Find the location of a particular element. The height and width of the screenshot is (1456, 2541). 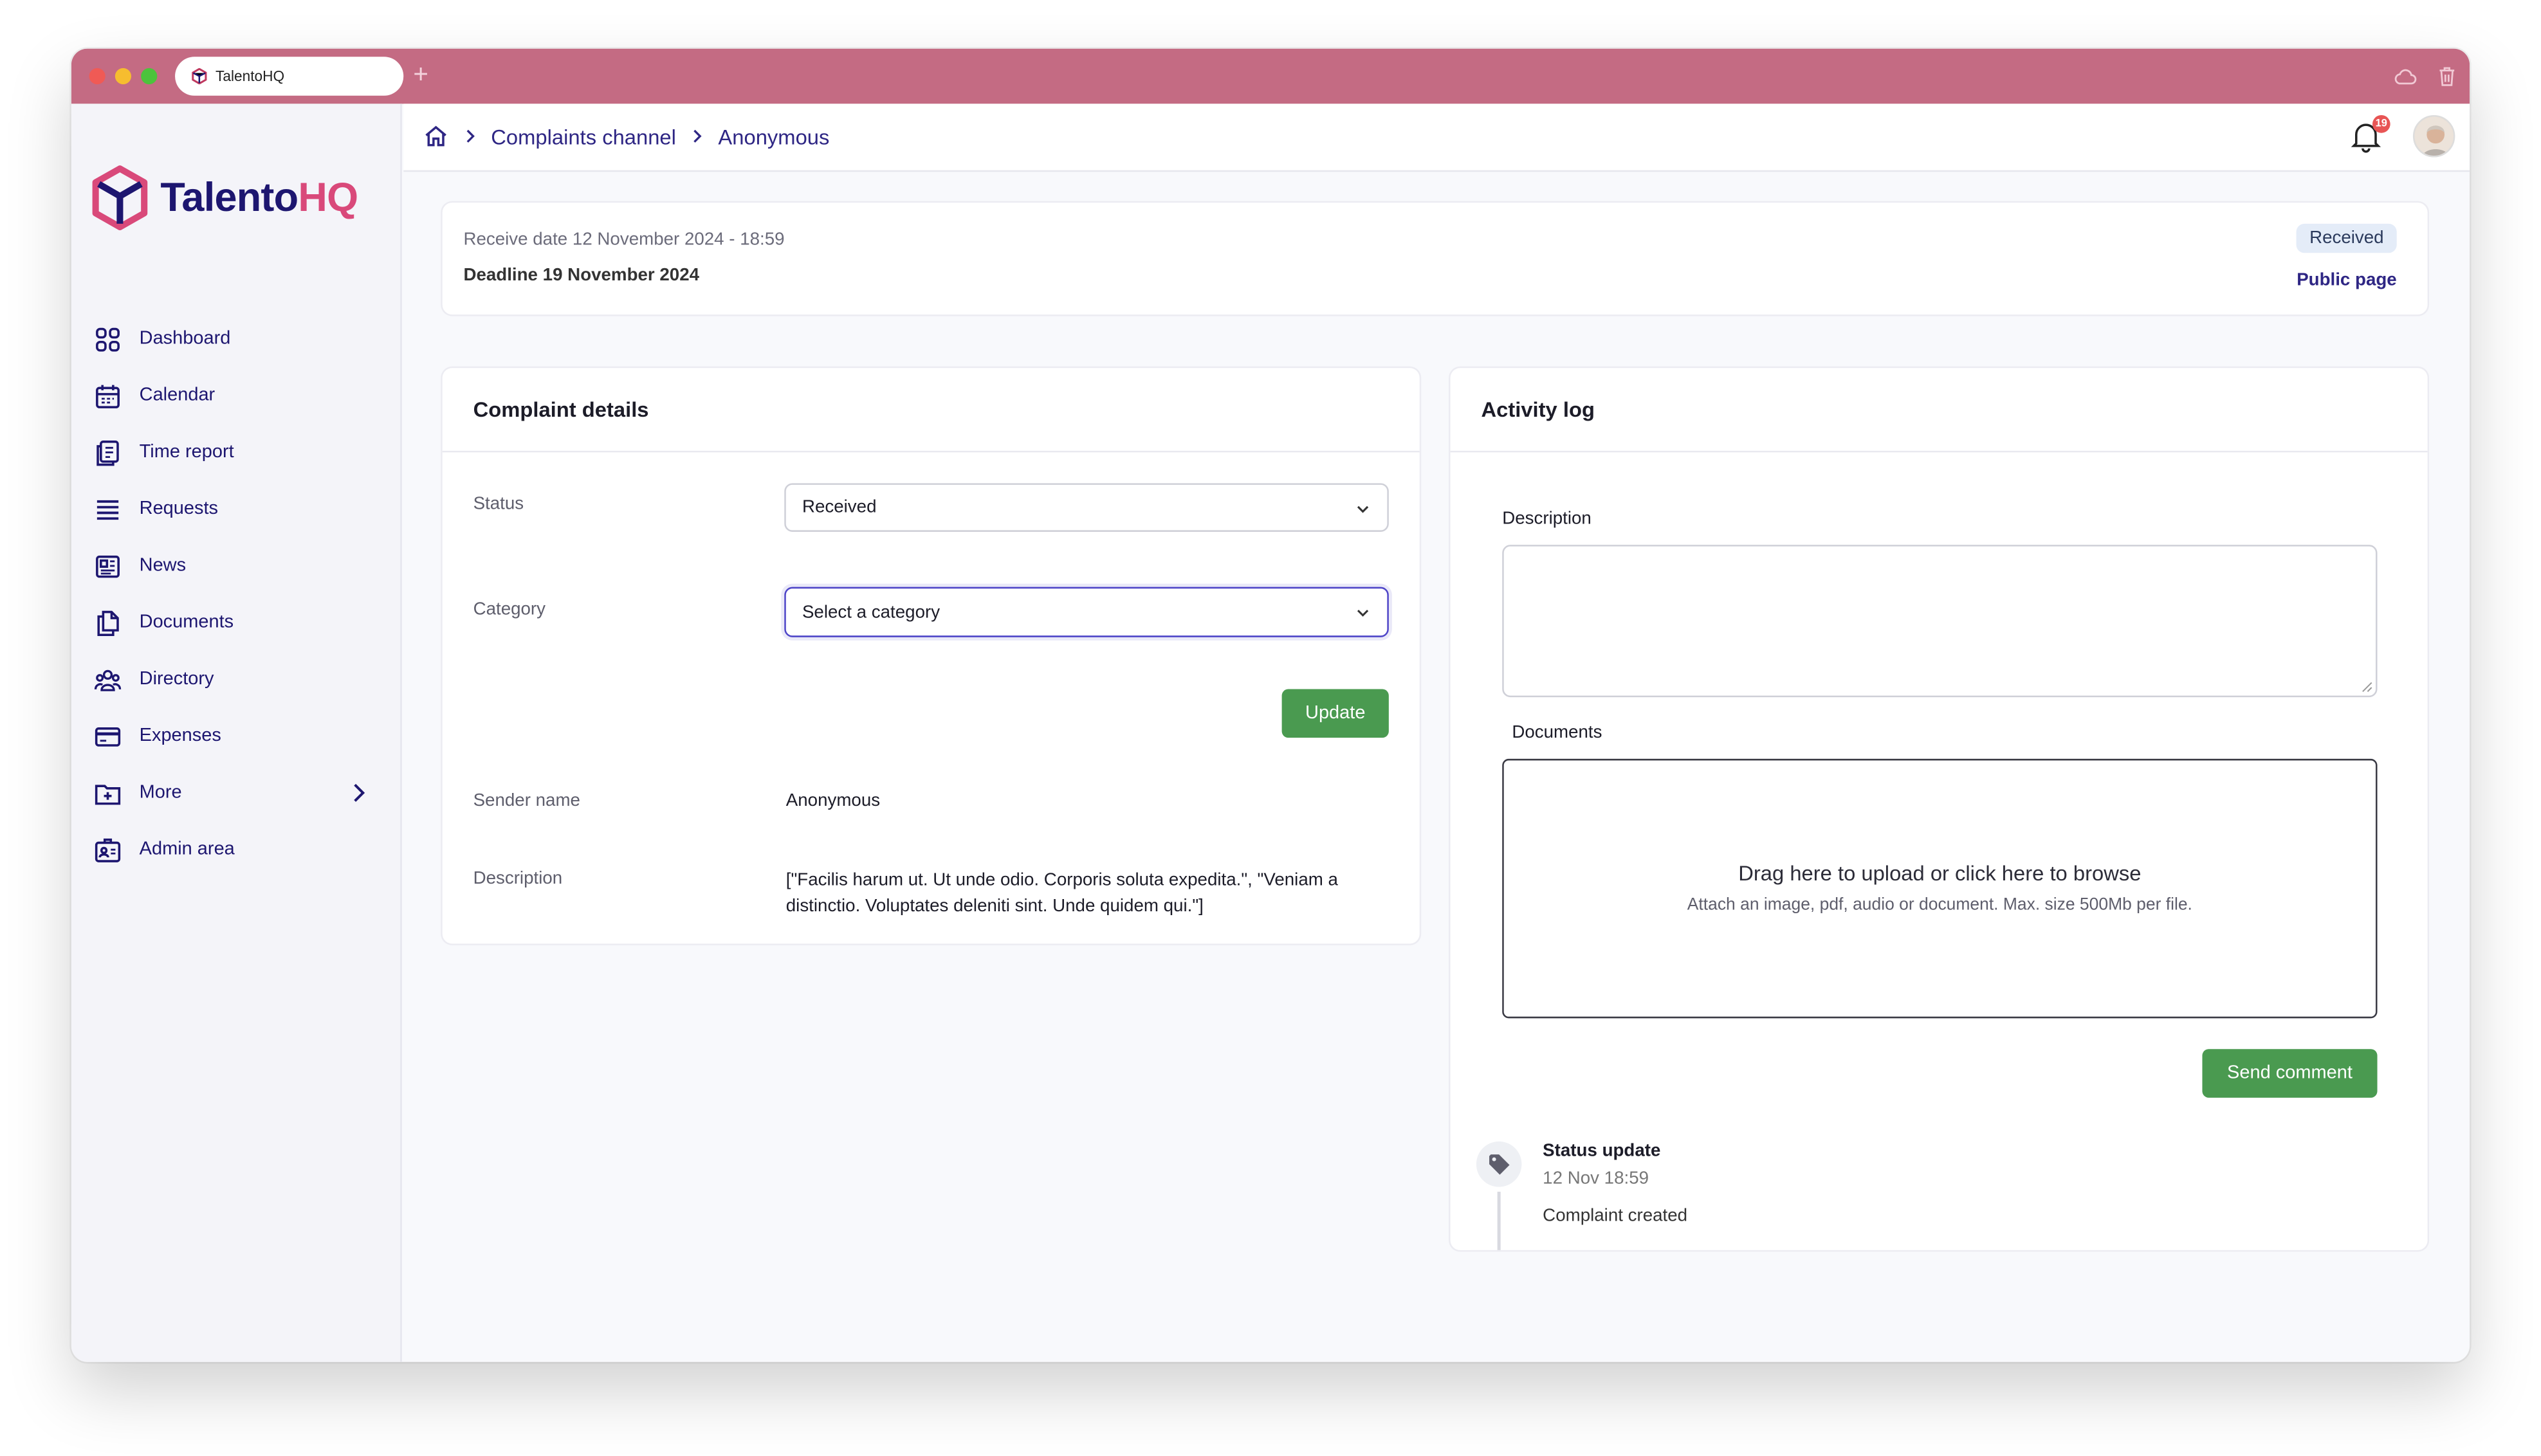

dashboard-icon is located at coordinates (108, 339).